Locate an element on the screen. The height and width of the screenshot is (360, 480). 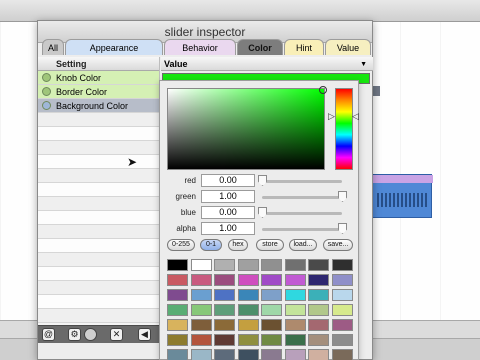
tab-value: Value is located at coordinates (348, 47).